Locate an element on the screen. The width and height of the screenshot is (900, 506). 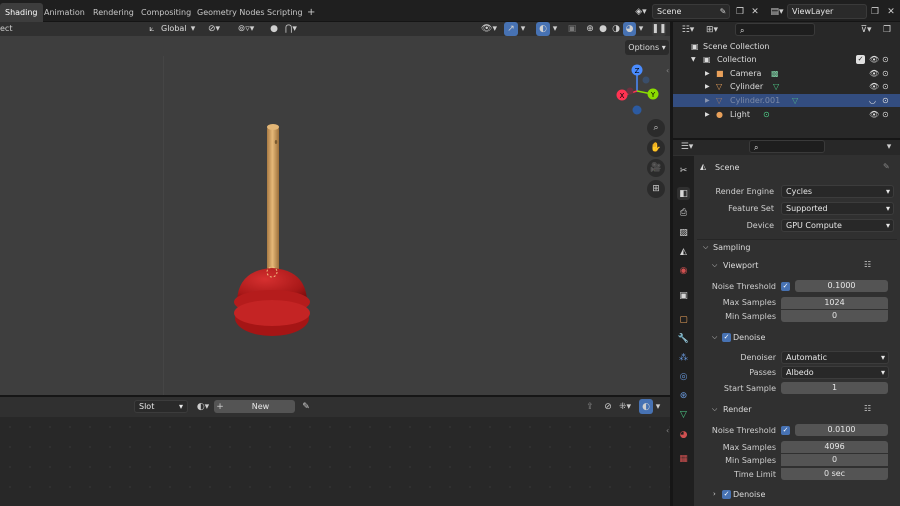
tab-shading: Shading is located at coordinates (21, 12).